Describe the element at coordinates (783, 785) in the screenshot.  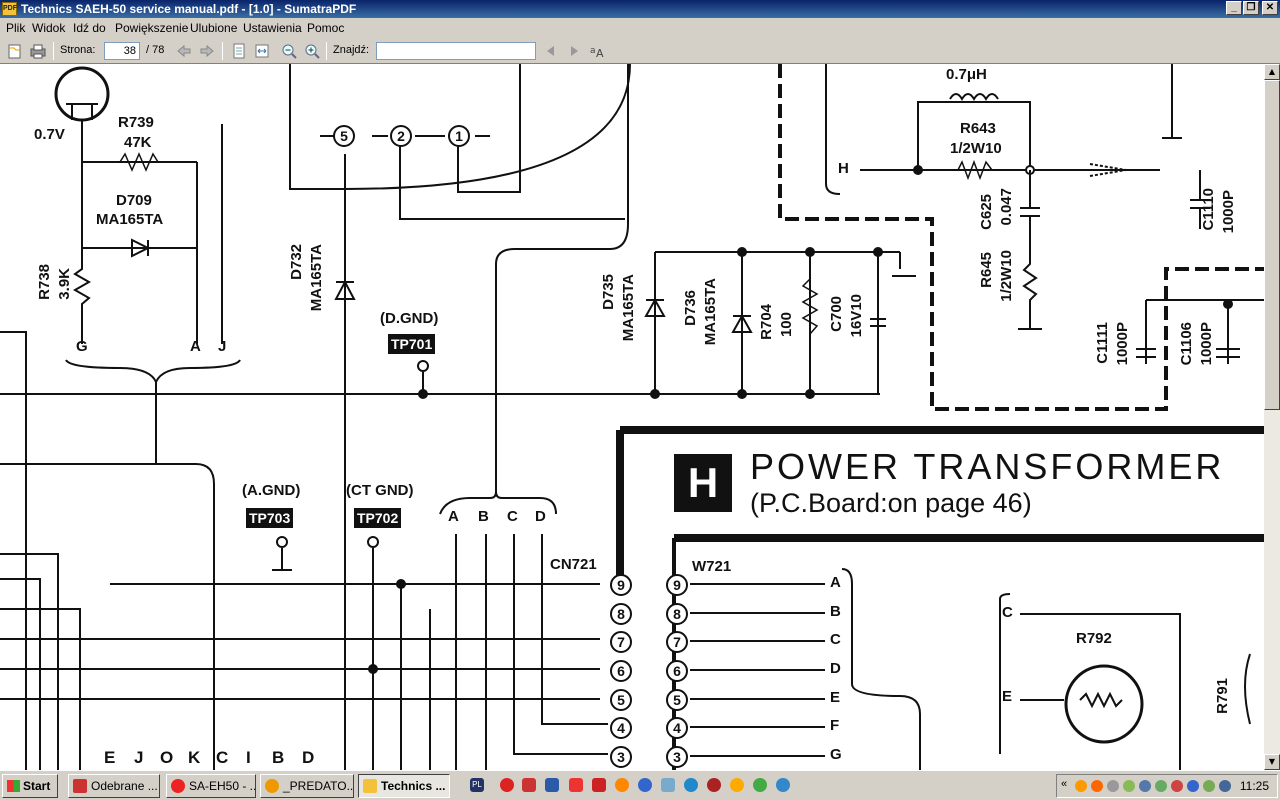
I see `ql-player-icon` at that location.